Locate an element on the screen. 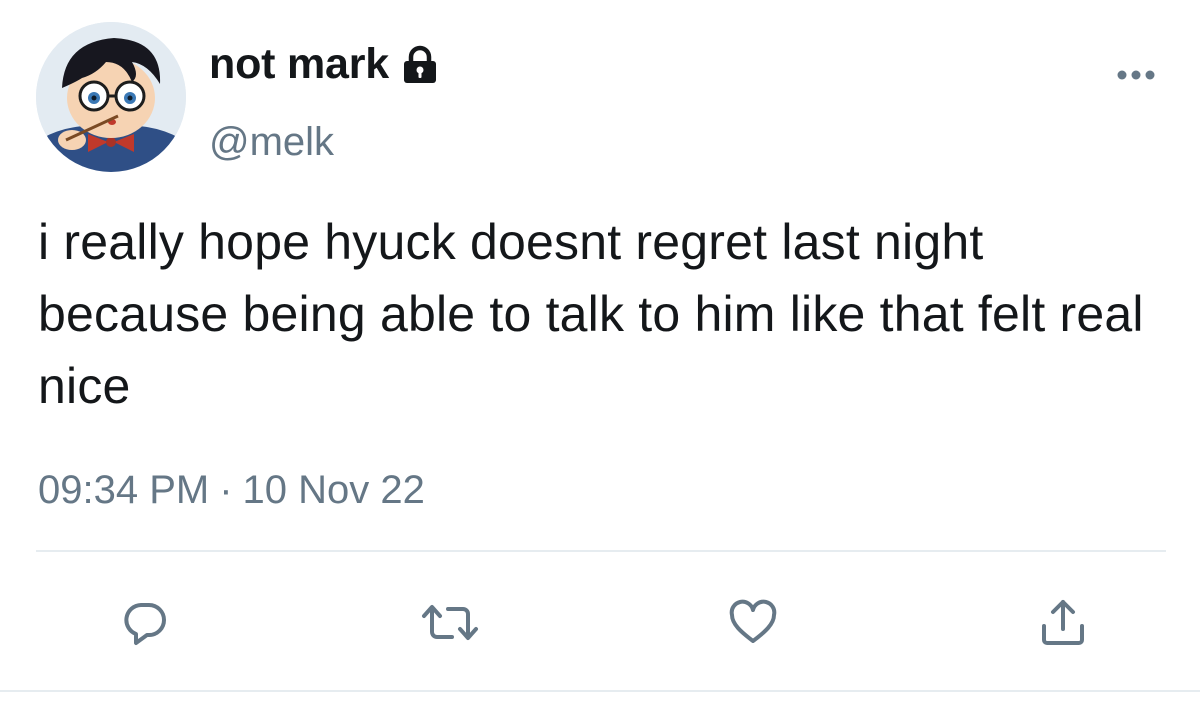 The image size is (1200, 710). more-icon is located at coordinates (1136, 75).